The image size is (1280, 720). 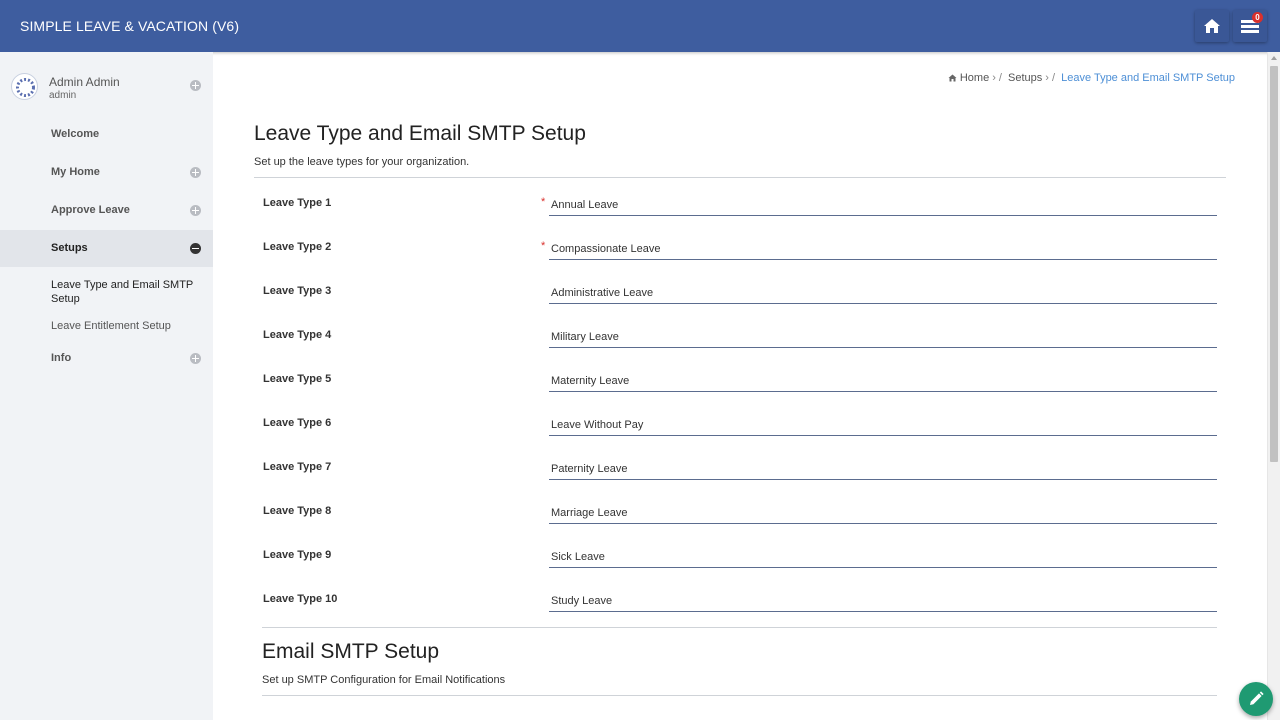 What do you see at coordinates (297, 335) in the screenshot?
I see `leave-type-label: Leave Type 4` at bounding box center [297, 335].